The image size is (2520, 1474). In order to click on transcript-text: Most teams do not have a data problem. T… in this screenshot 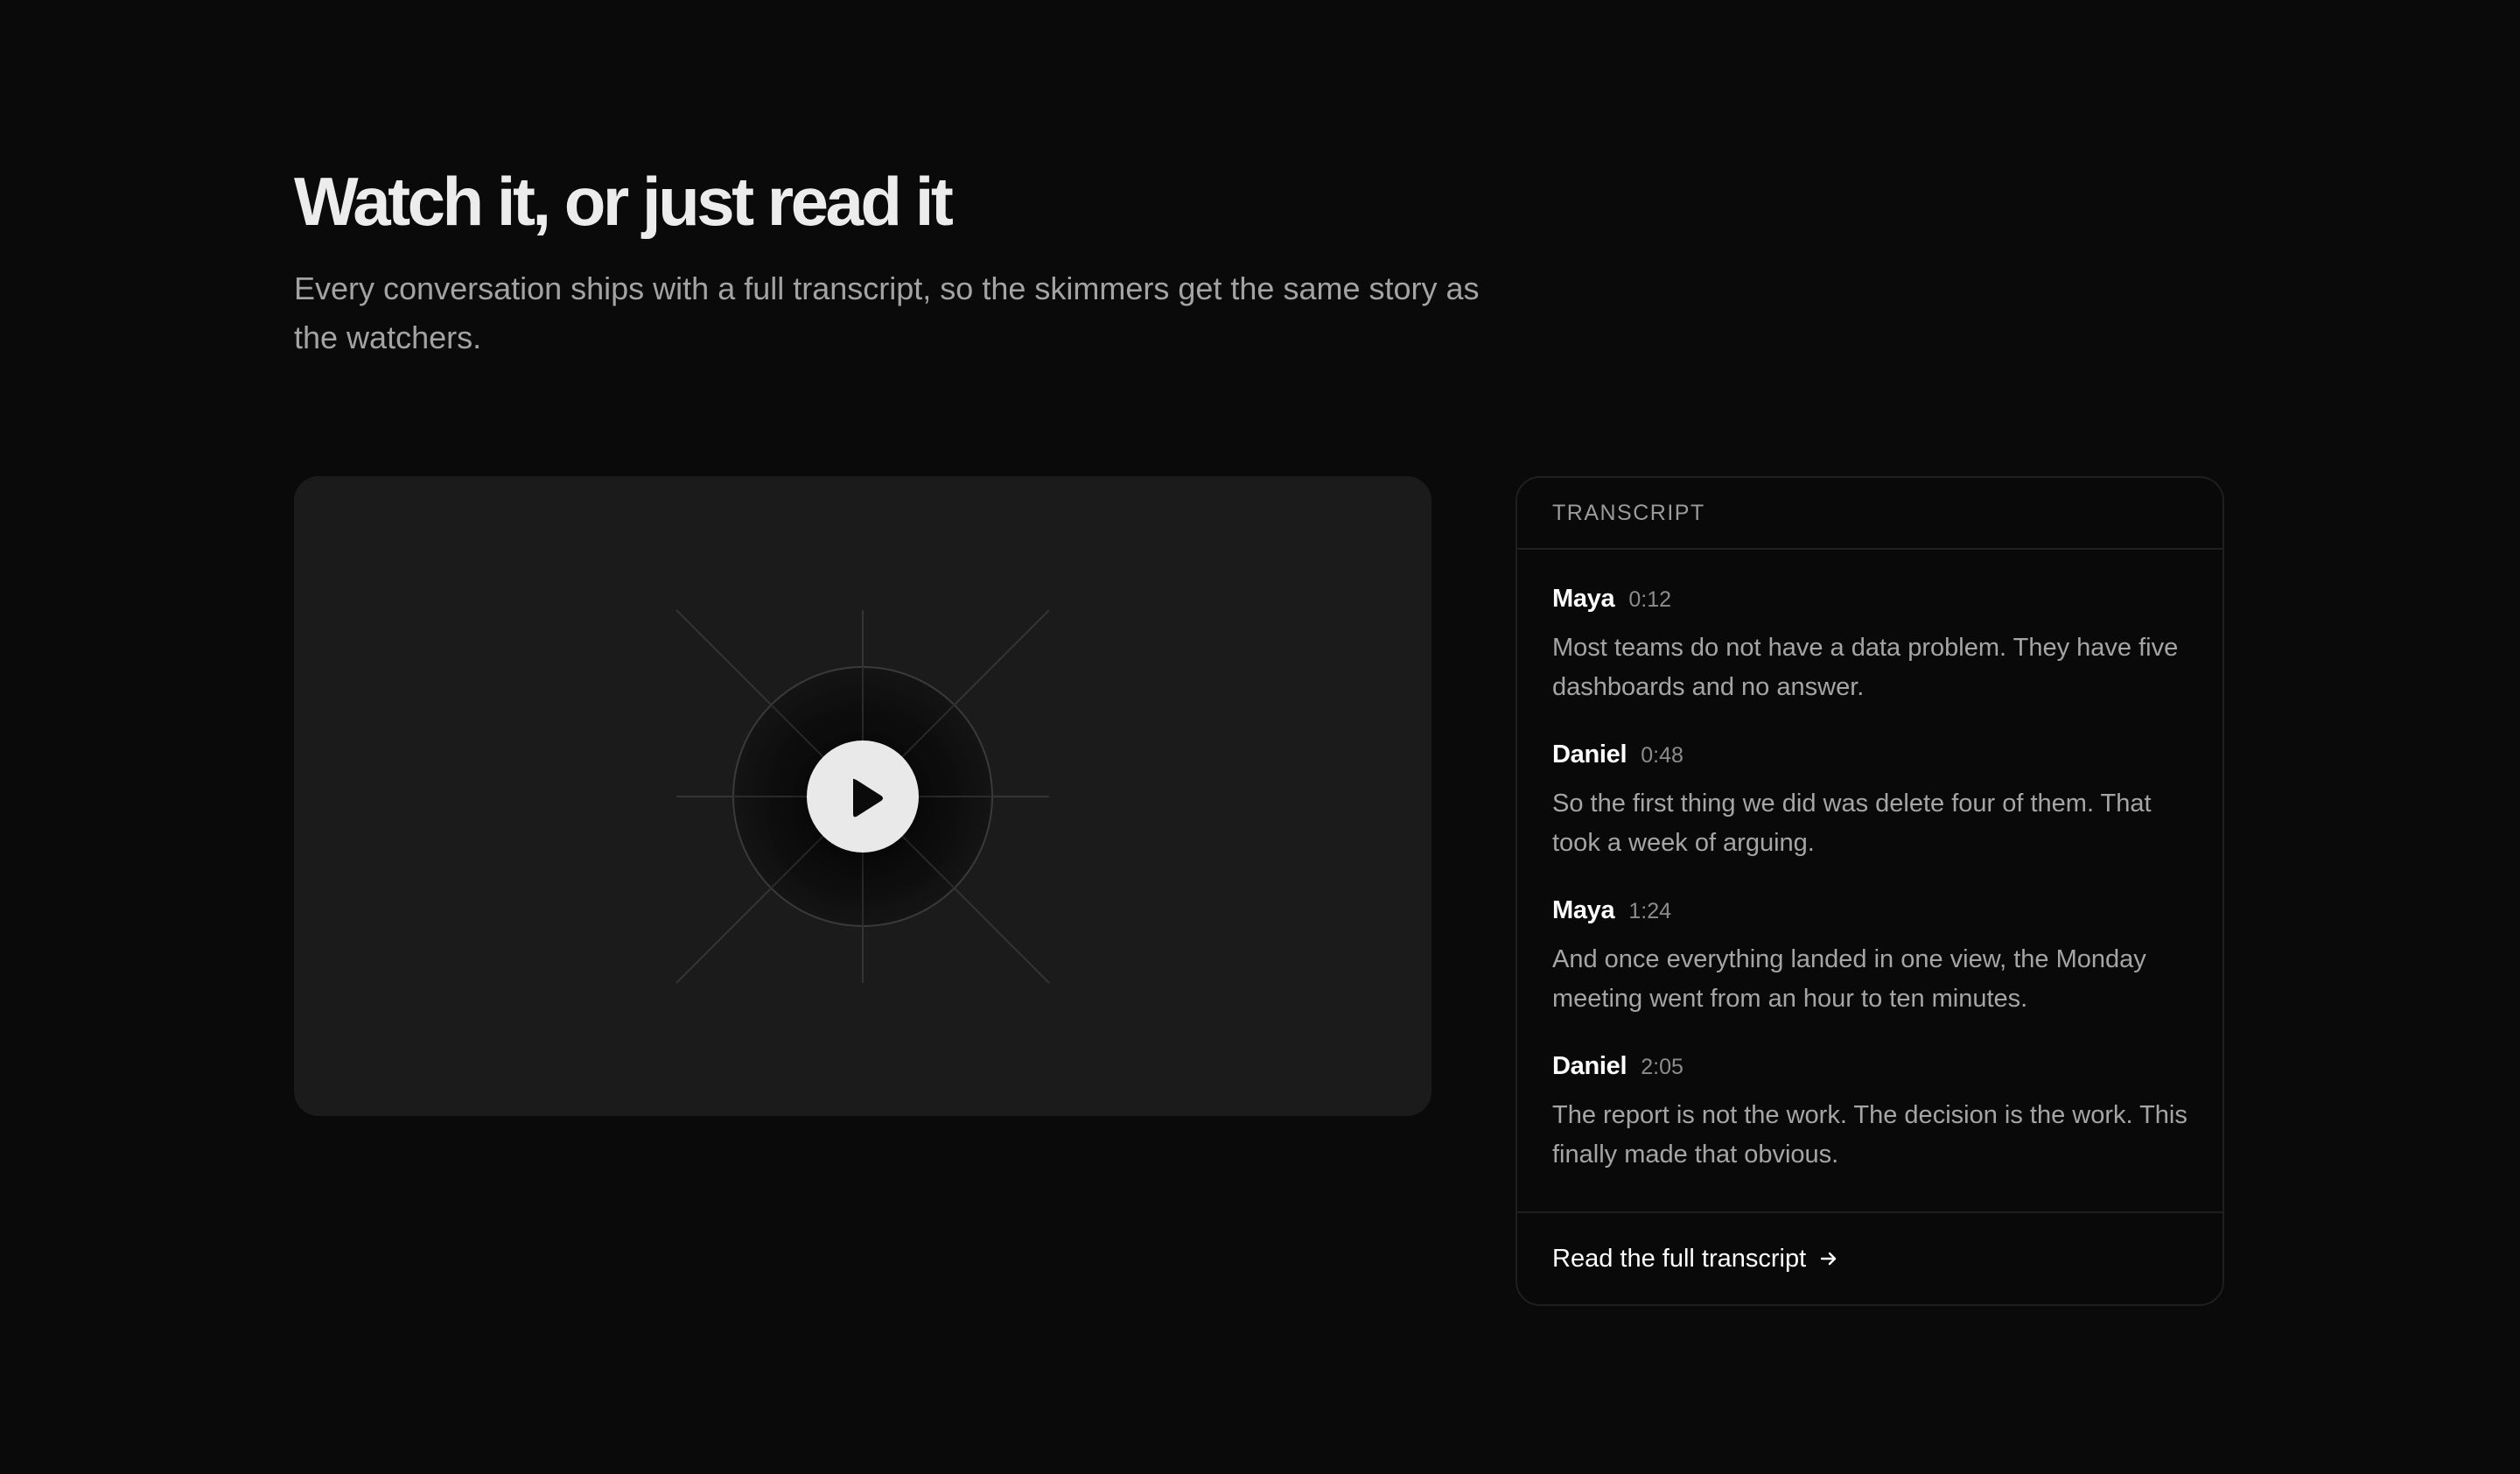, I will do `click(1865, 667)`.